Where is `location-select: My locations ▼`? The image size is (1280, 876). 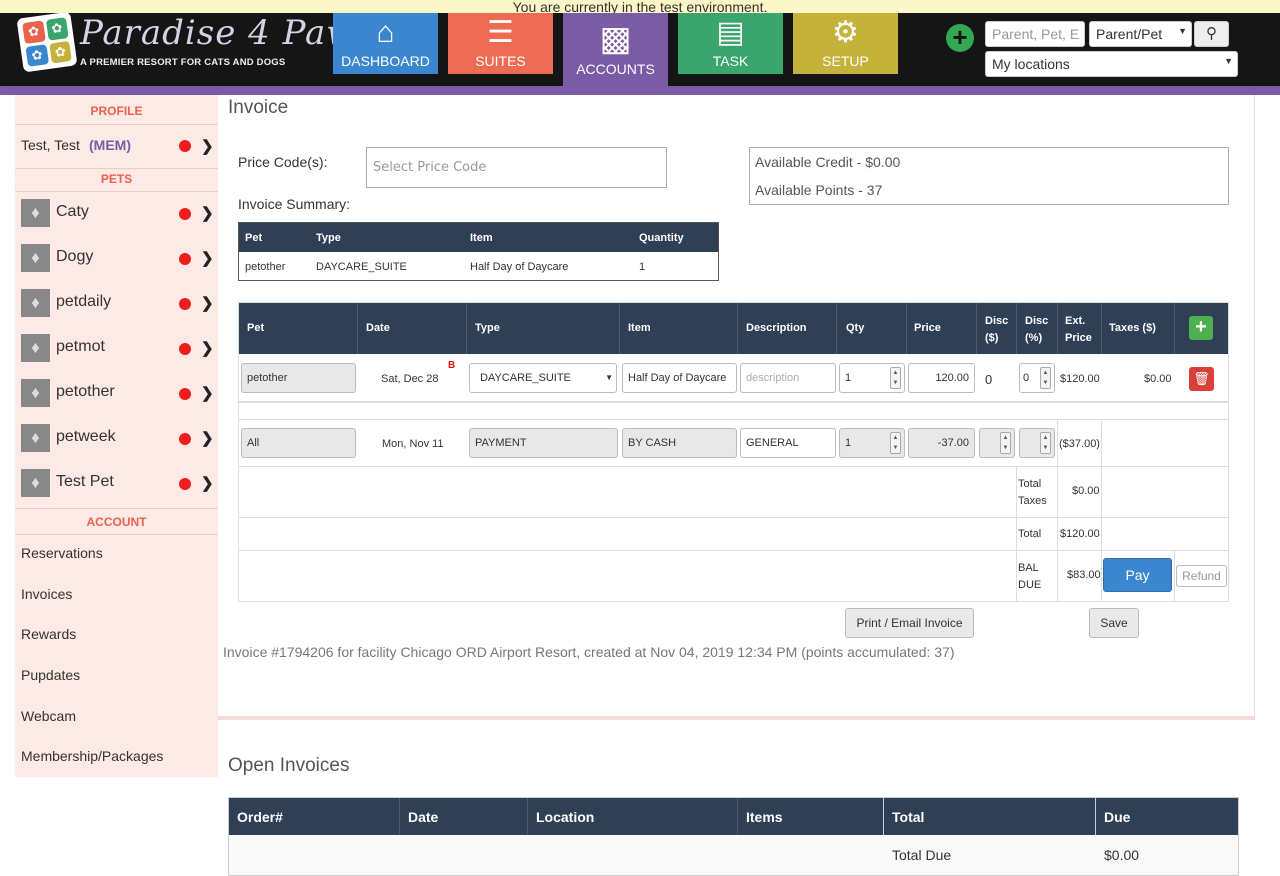 location-select: My locations ▼ is located at coordinates (1111, 64).